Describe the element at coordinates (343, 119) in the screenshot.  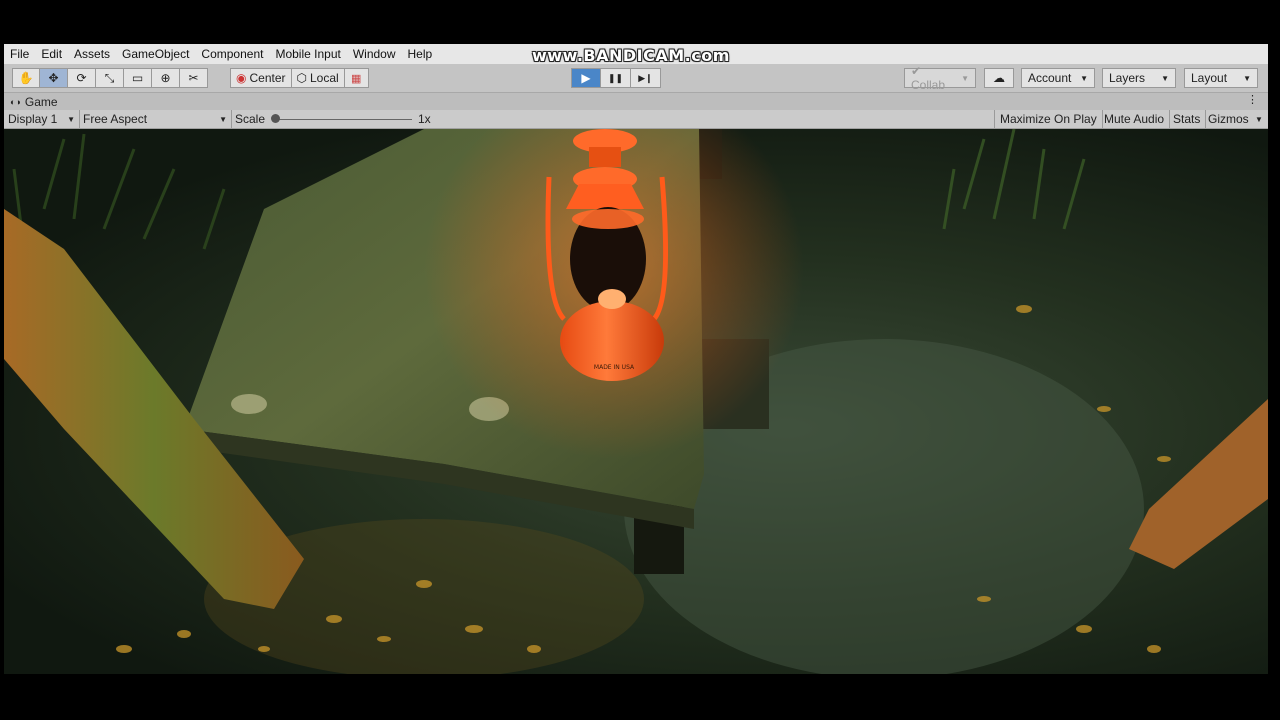
I see `scale-slider-track` at that location.